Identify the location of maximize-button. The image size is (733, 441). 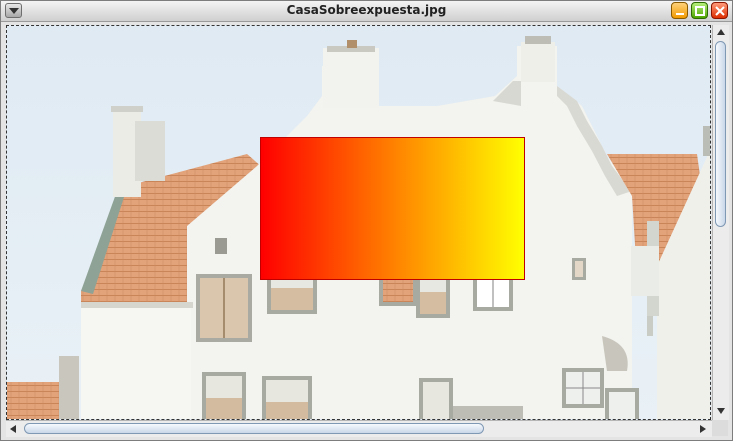
(699, 10).